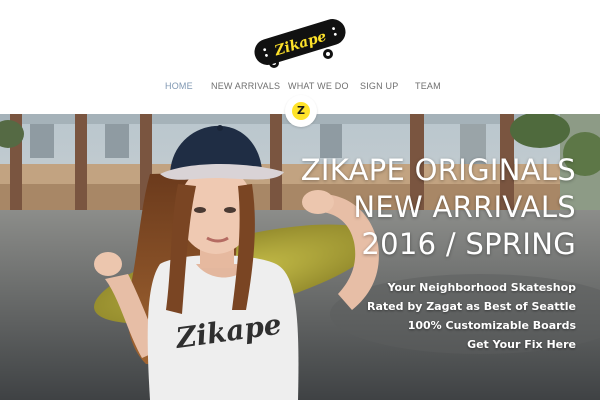 The width and height of the screenshot is (600, 400). I want to click on scroll-badge: Z, so click(301, 111).